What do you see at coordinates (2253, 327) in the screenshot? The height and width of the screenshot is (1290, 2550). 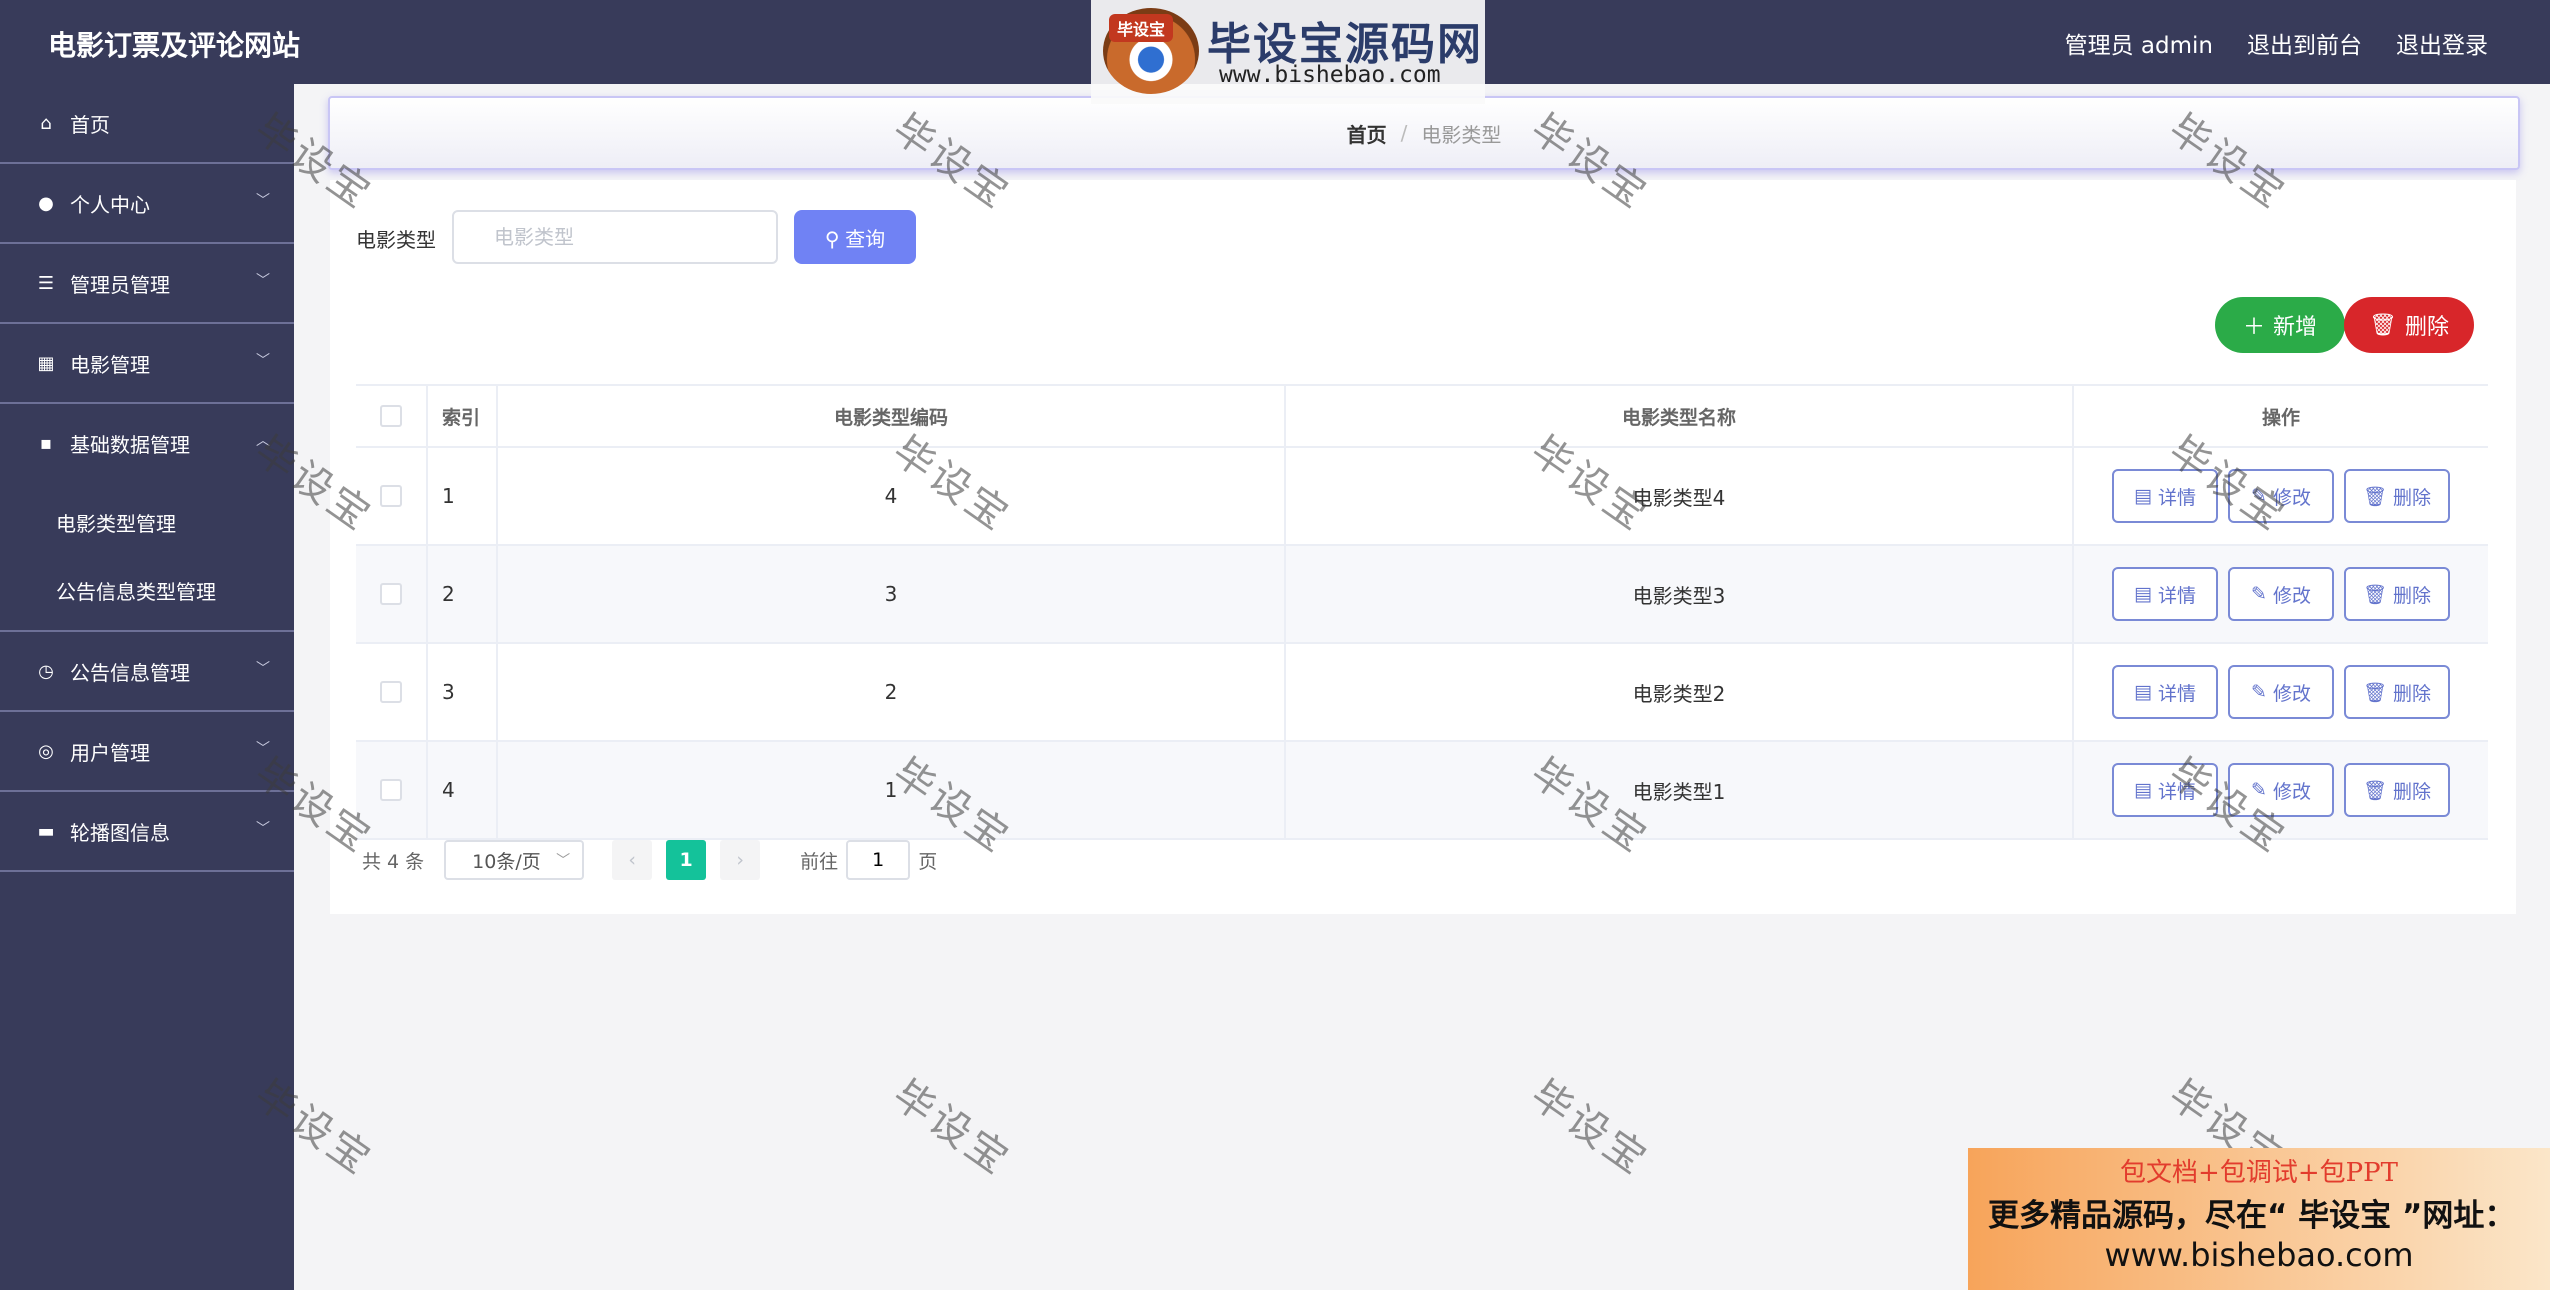 I see `plus-icon: ＋` at bounding box center [2253, 327].